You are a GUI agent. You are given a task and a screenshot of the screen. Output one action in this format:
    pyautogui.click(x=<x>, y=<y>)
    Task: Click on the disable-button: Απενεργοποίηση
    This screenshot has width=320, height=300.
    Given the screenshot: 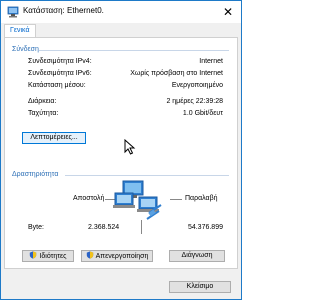 What is the action you would take?
    pyautogui.click(x=117, y=256)
    